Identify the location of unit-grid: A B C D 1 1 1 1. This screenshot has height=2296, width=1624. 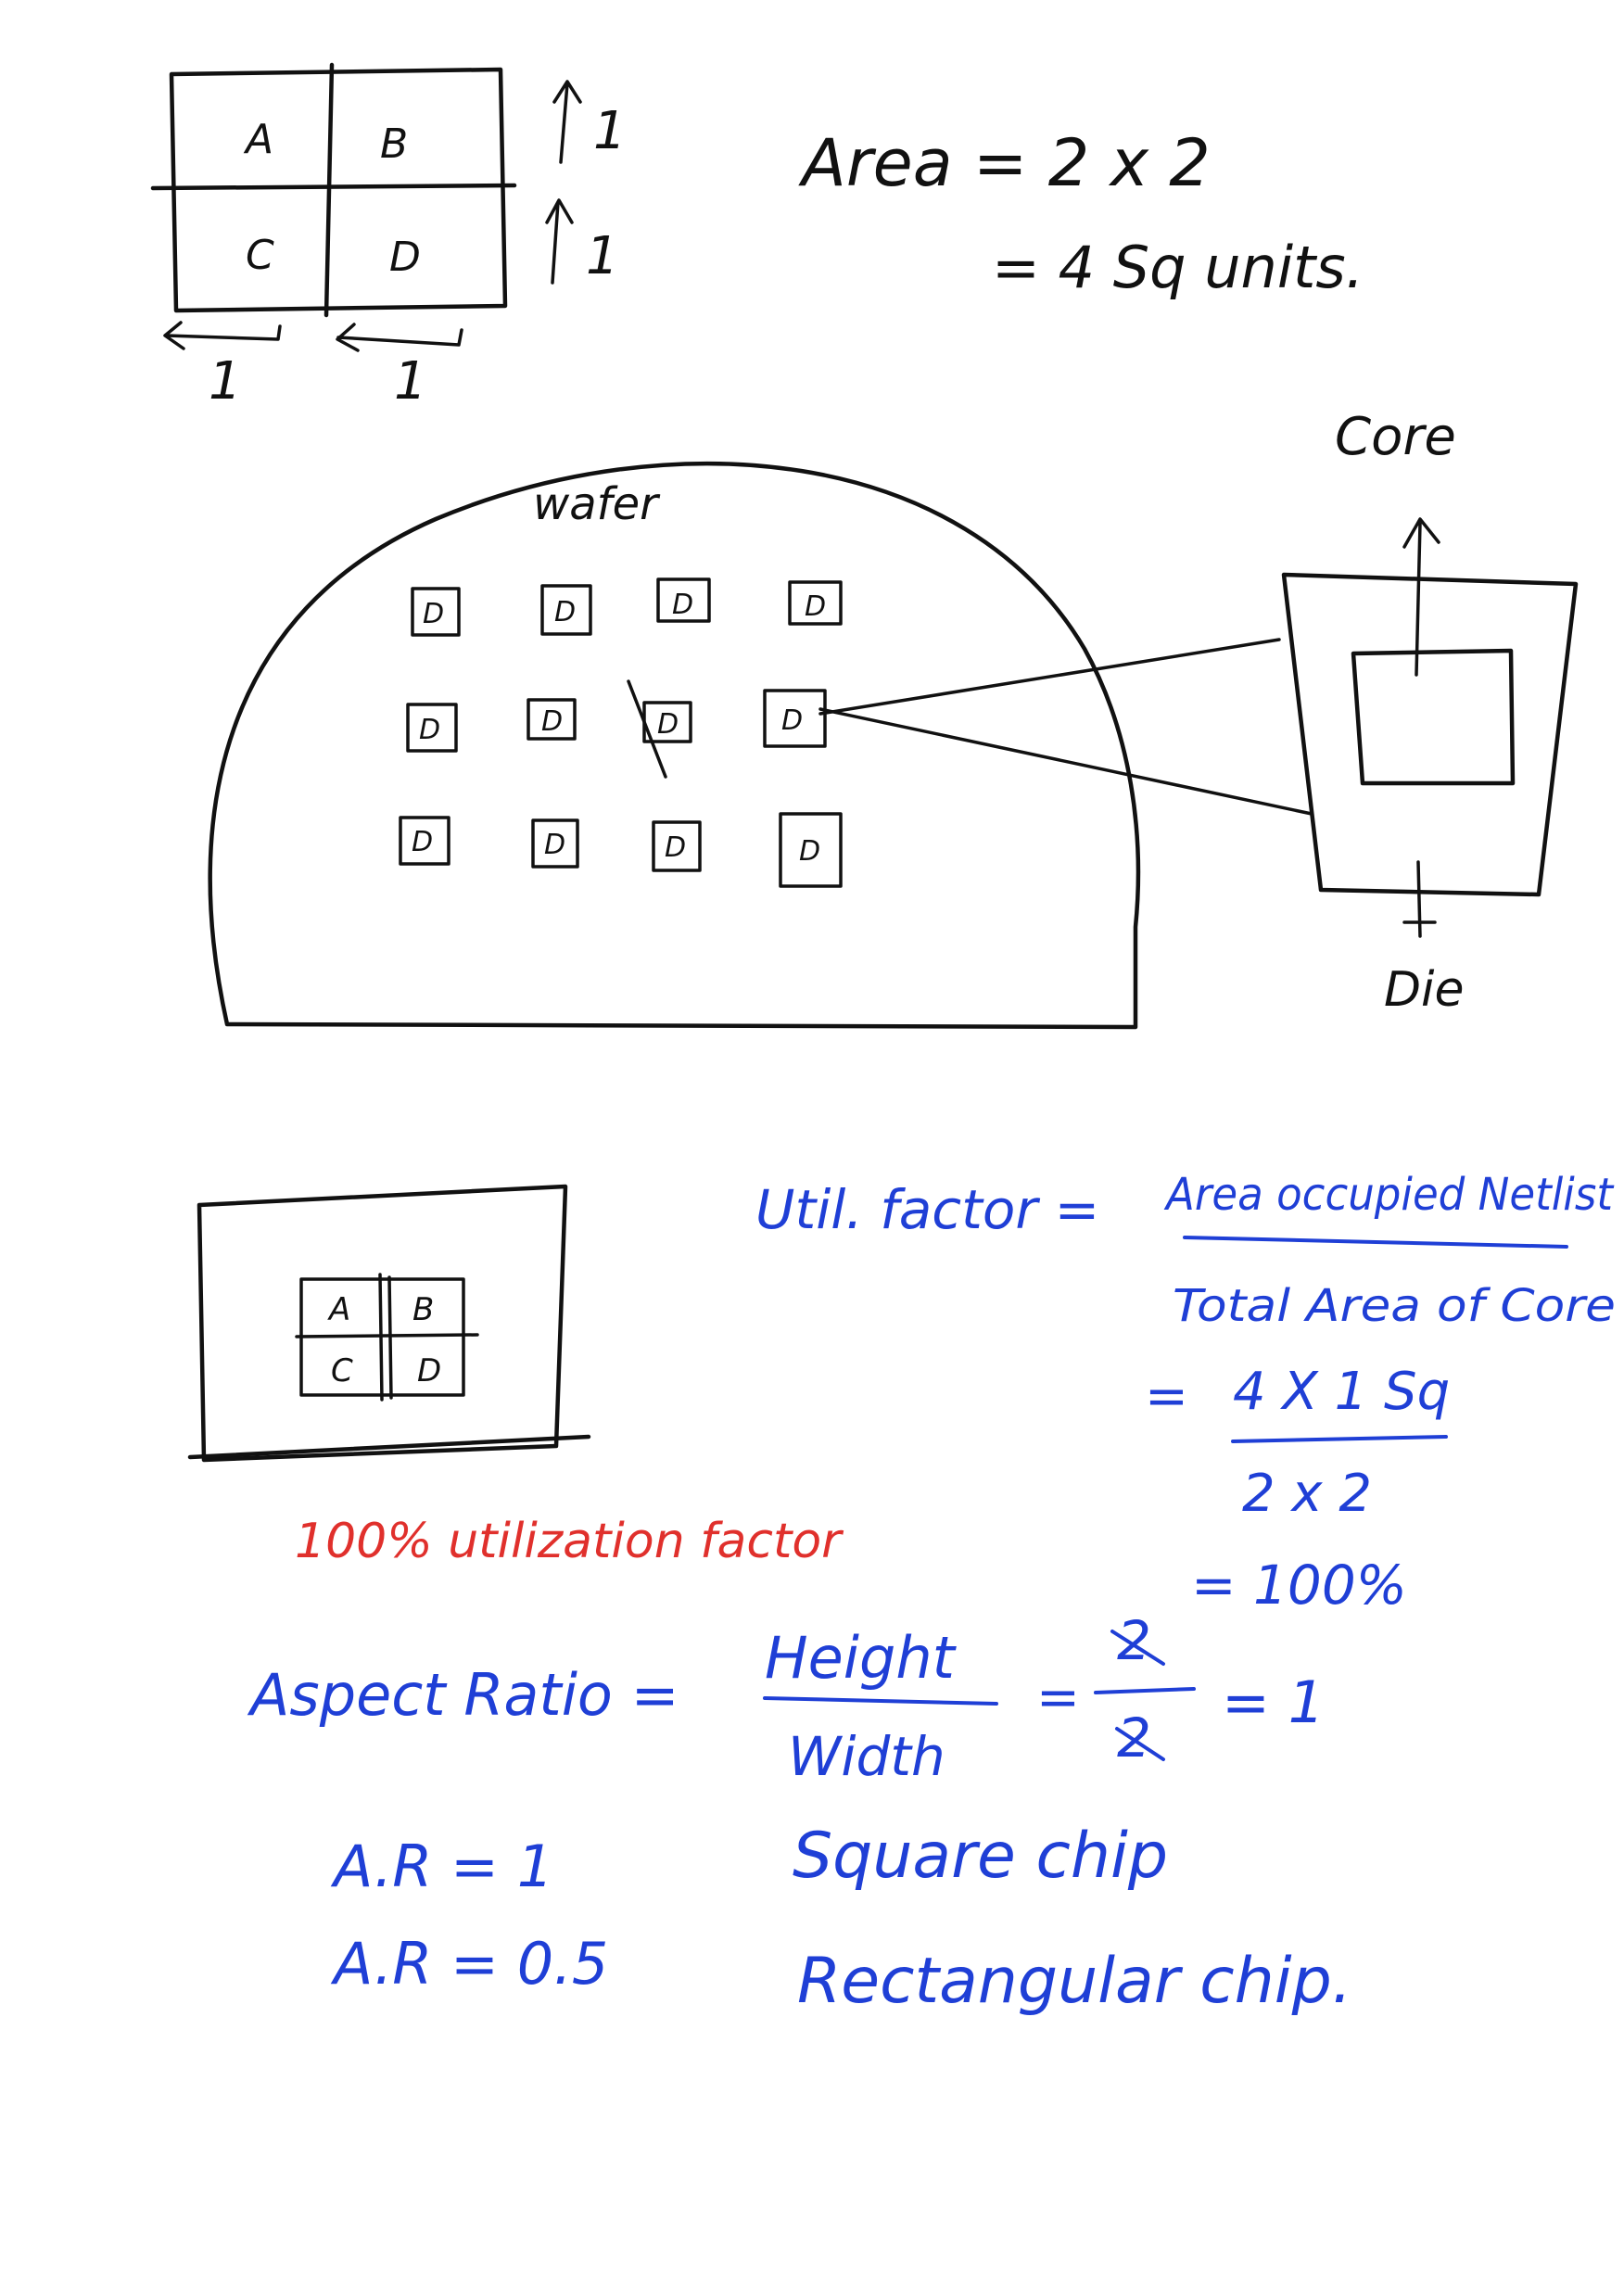
(388, 237).